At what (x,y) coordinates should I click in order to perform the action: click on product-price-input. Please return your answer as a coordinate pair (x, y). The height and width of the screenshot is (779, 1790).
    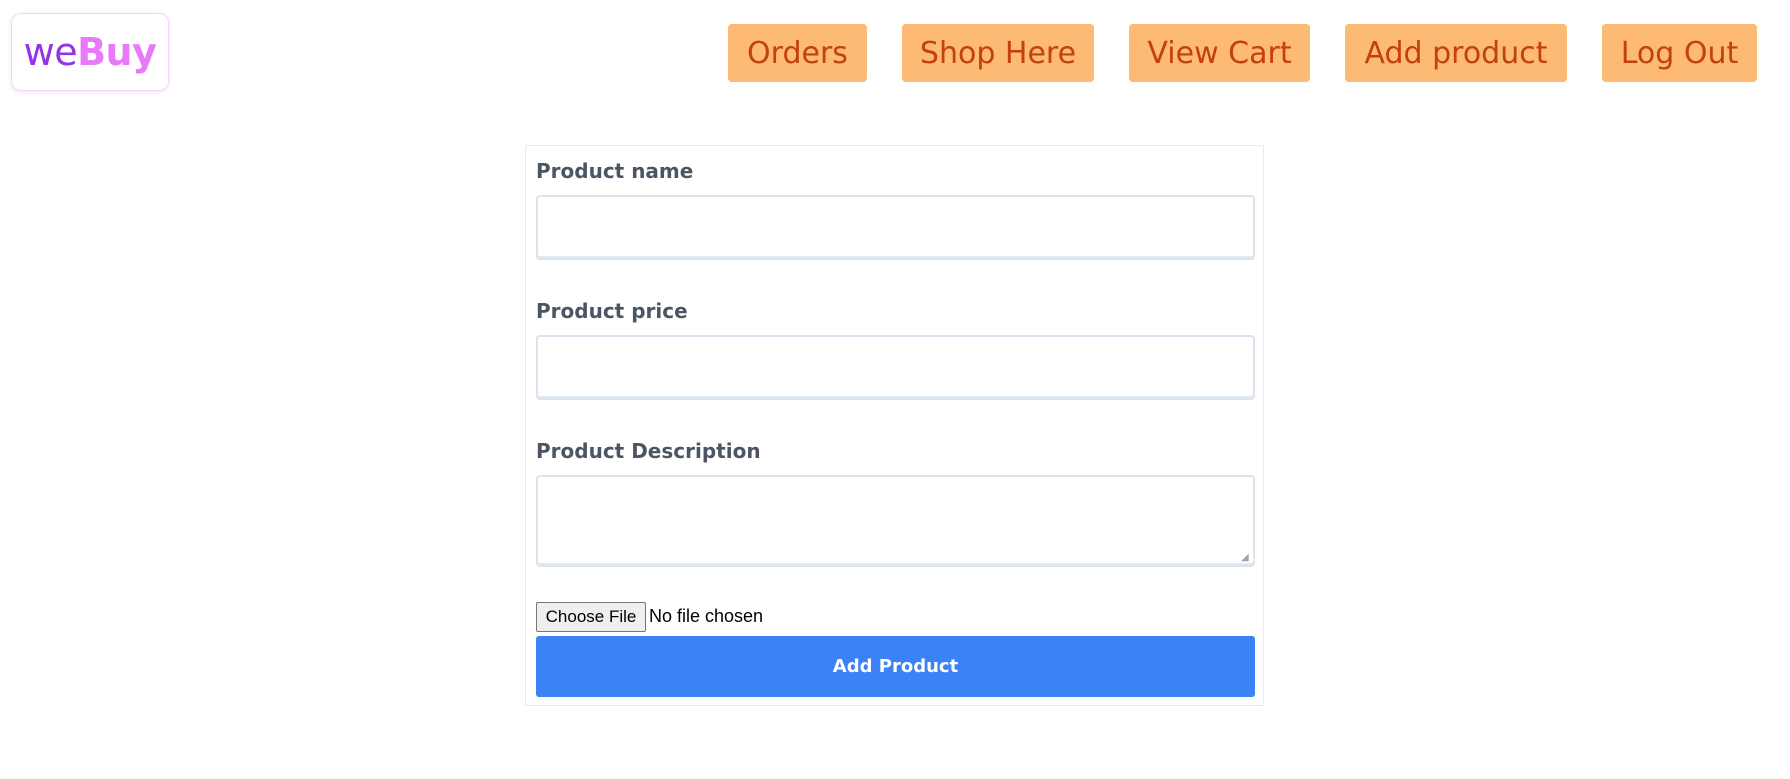
    Looking at the image, I should click on (895, 367).